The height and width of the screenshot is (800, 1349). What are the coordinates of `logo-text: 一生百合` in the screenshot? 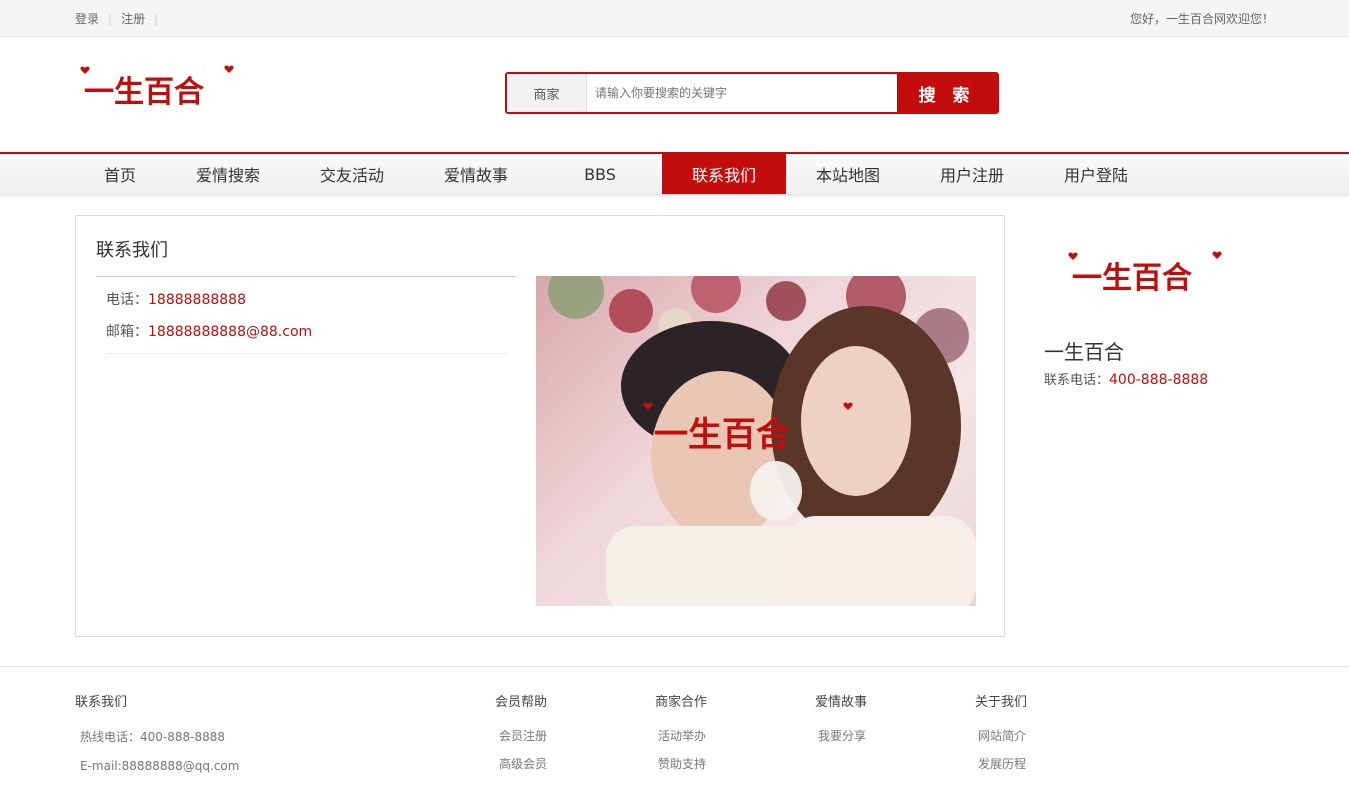 It's located at (144, 92).